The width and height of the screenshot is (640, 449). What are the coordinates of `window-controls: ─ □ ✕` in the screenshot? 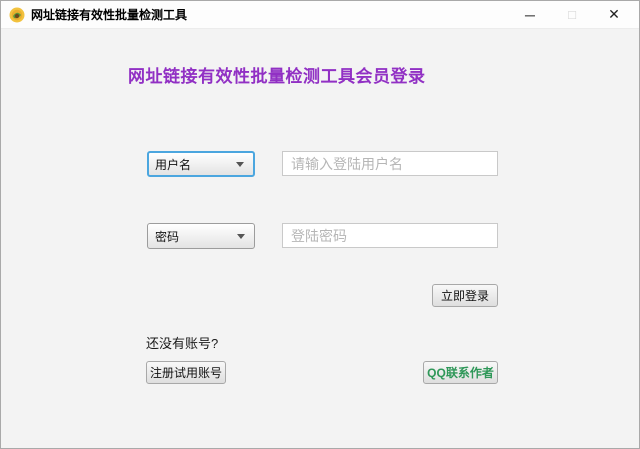 It's located at (572, 15).